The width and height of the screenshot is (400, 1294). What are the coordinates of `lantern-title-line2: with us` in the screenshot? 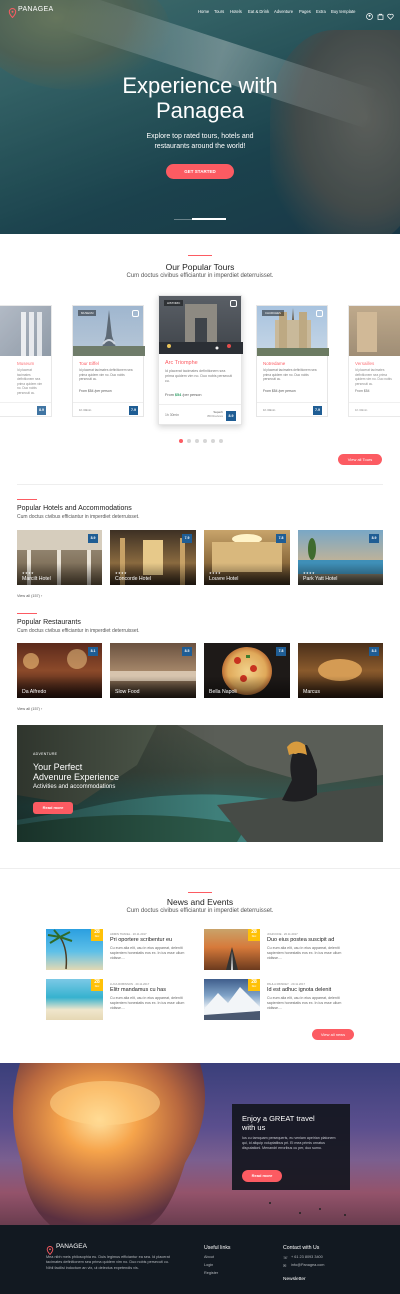 It's located at (254, 1127).